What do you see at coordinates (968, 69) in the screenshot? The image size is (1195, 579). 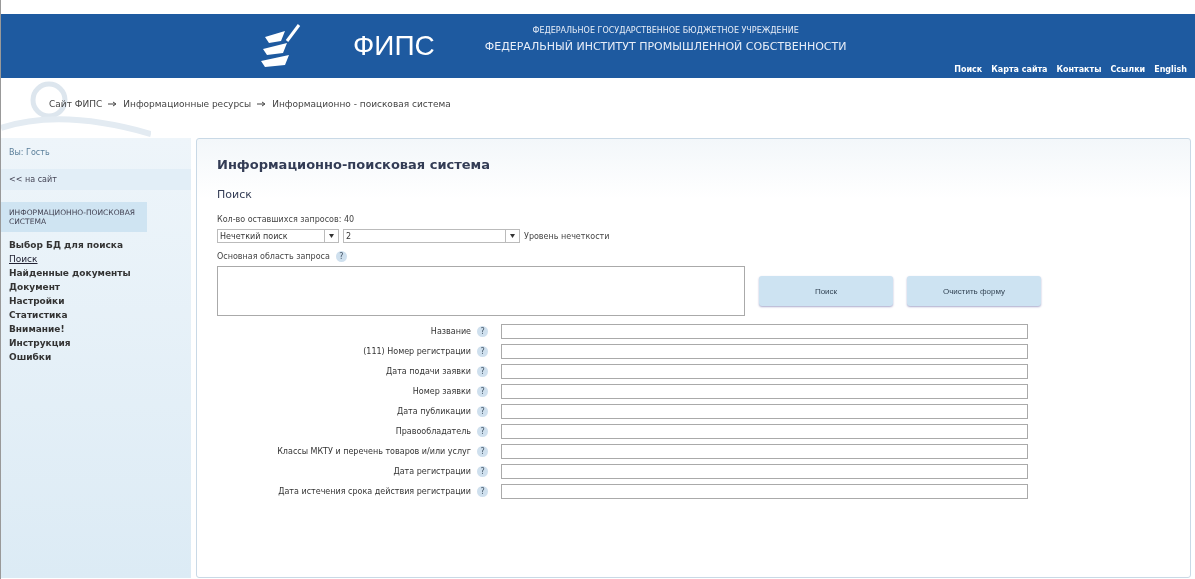 I see `header-link: Поиск` at bounding box center [968, 69].